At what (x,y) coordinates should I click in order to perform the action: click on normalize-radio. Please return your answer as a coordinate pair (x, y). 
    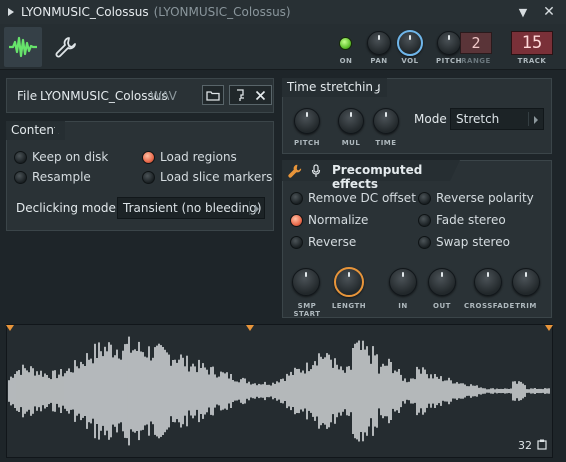
    Looking at the image, I should click on (296, 220).